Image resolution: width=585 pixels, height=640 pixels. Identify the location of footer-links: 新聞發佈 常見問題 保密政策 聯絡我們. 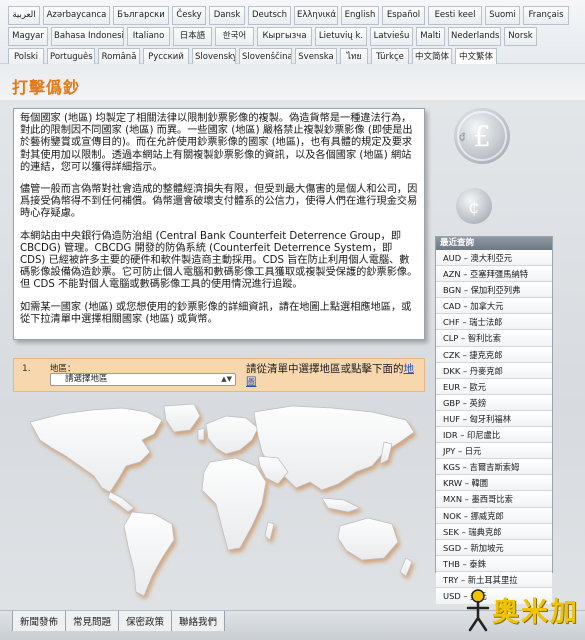
(119, 621).